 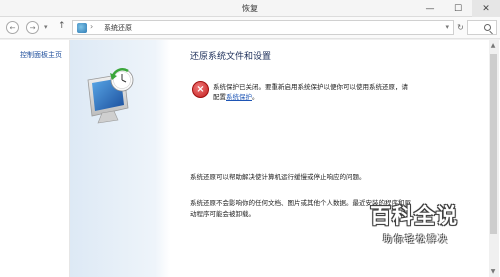 I want to click on minimize-icon: —, so click(x=430, y=8).